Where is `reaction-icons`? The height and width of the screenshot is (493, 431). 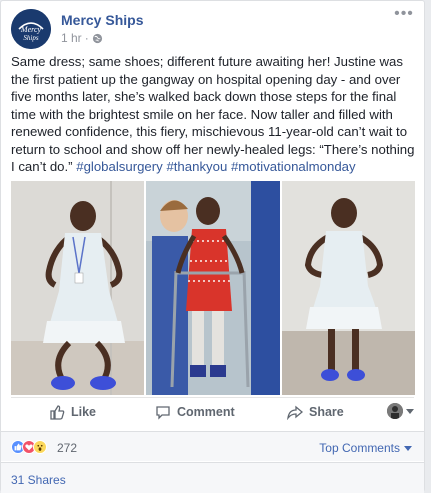 reaction-icons is located at coordinates (29, 447).